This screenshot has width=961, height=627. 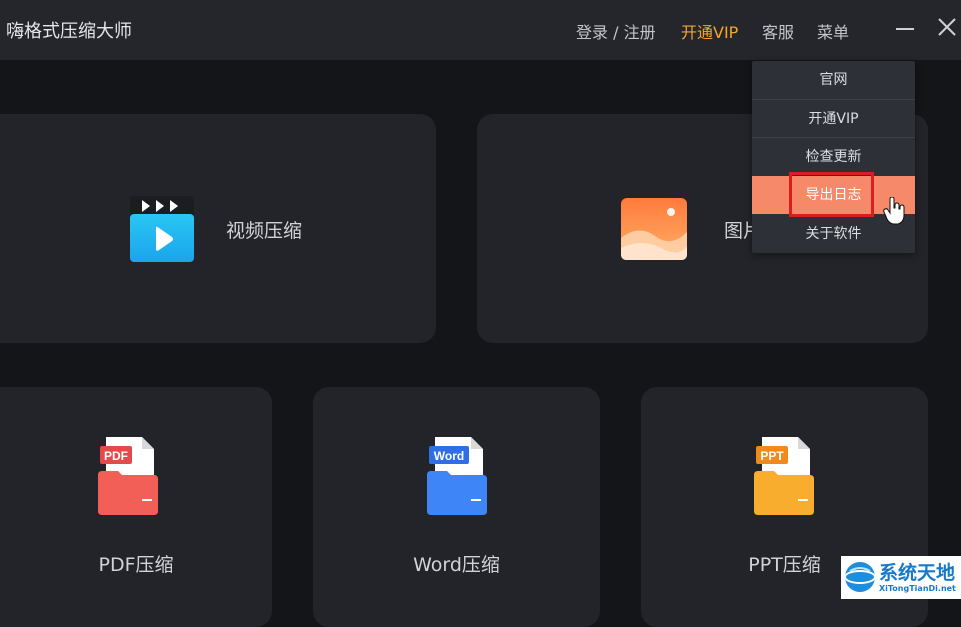 What do you see at coordinates (264, 231) in the screenshot?
I see `video-compress-label: 视频压缩` at bounding box center [264, 231].